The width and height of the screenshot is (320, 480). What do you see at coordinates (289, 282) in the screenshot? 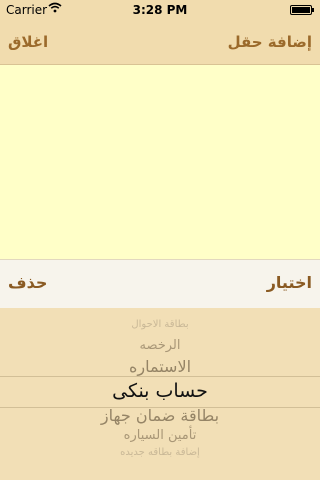
I see `select-button: اختيار` at bounding box center [289, 282].